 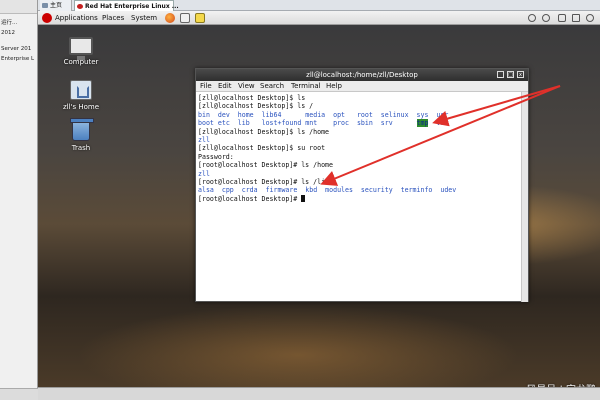 I want to click on terminal-line-text: [zll@localhost Desktop]$ ls, so click(x=252, y=98).